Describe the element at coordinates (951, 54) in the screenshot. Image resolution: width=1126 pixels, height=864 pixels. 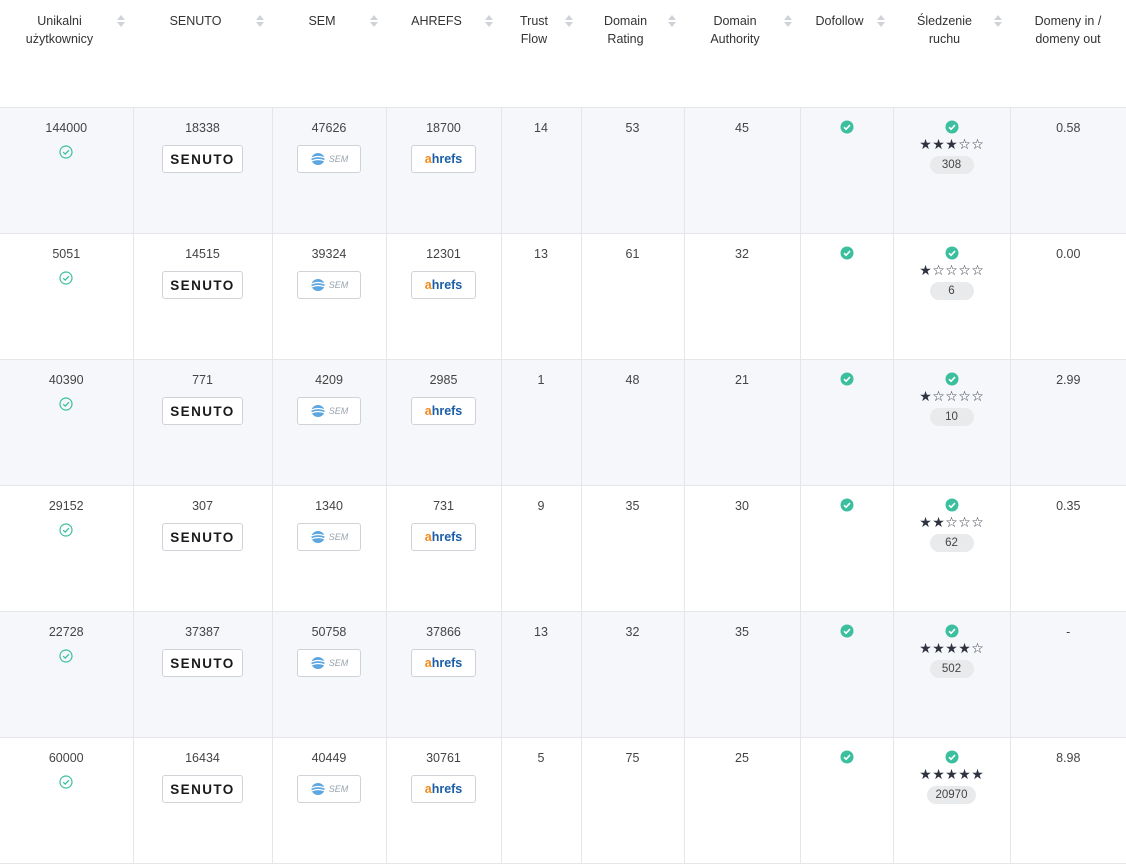
I see `column-header-traffic: Śledzenie ruchu` at that location.